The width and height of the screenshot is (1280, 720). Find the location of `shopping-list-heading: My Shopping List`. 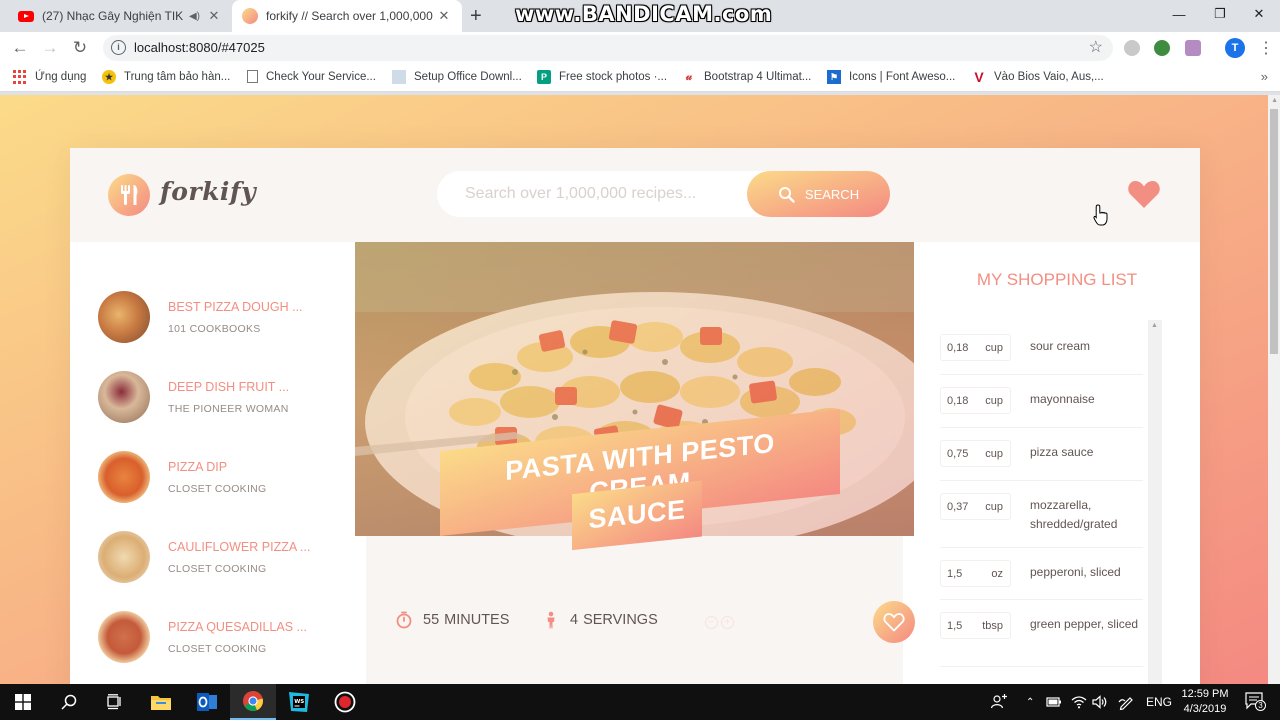

shopping-list-heading: My Shopping List is located at coordinates (1057, 279).